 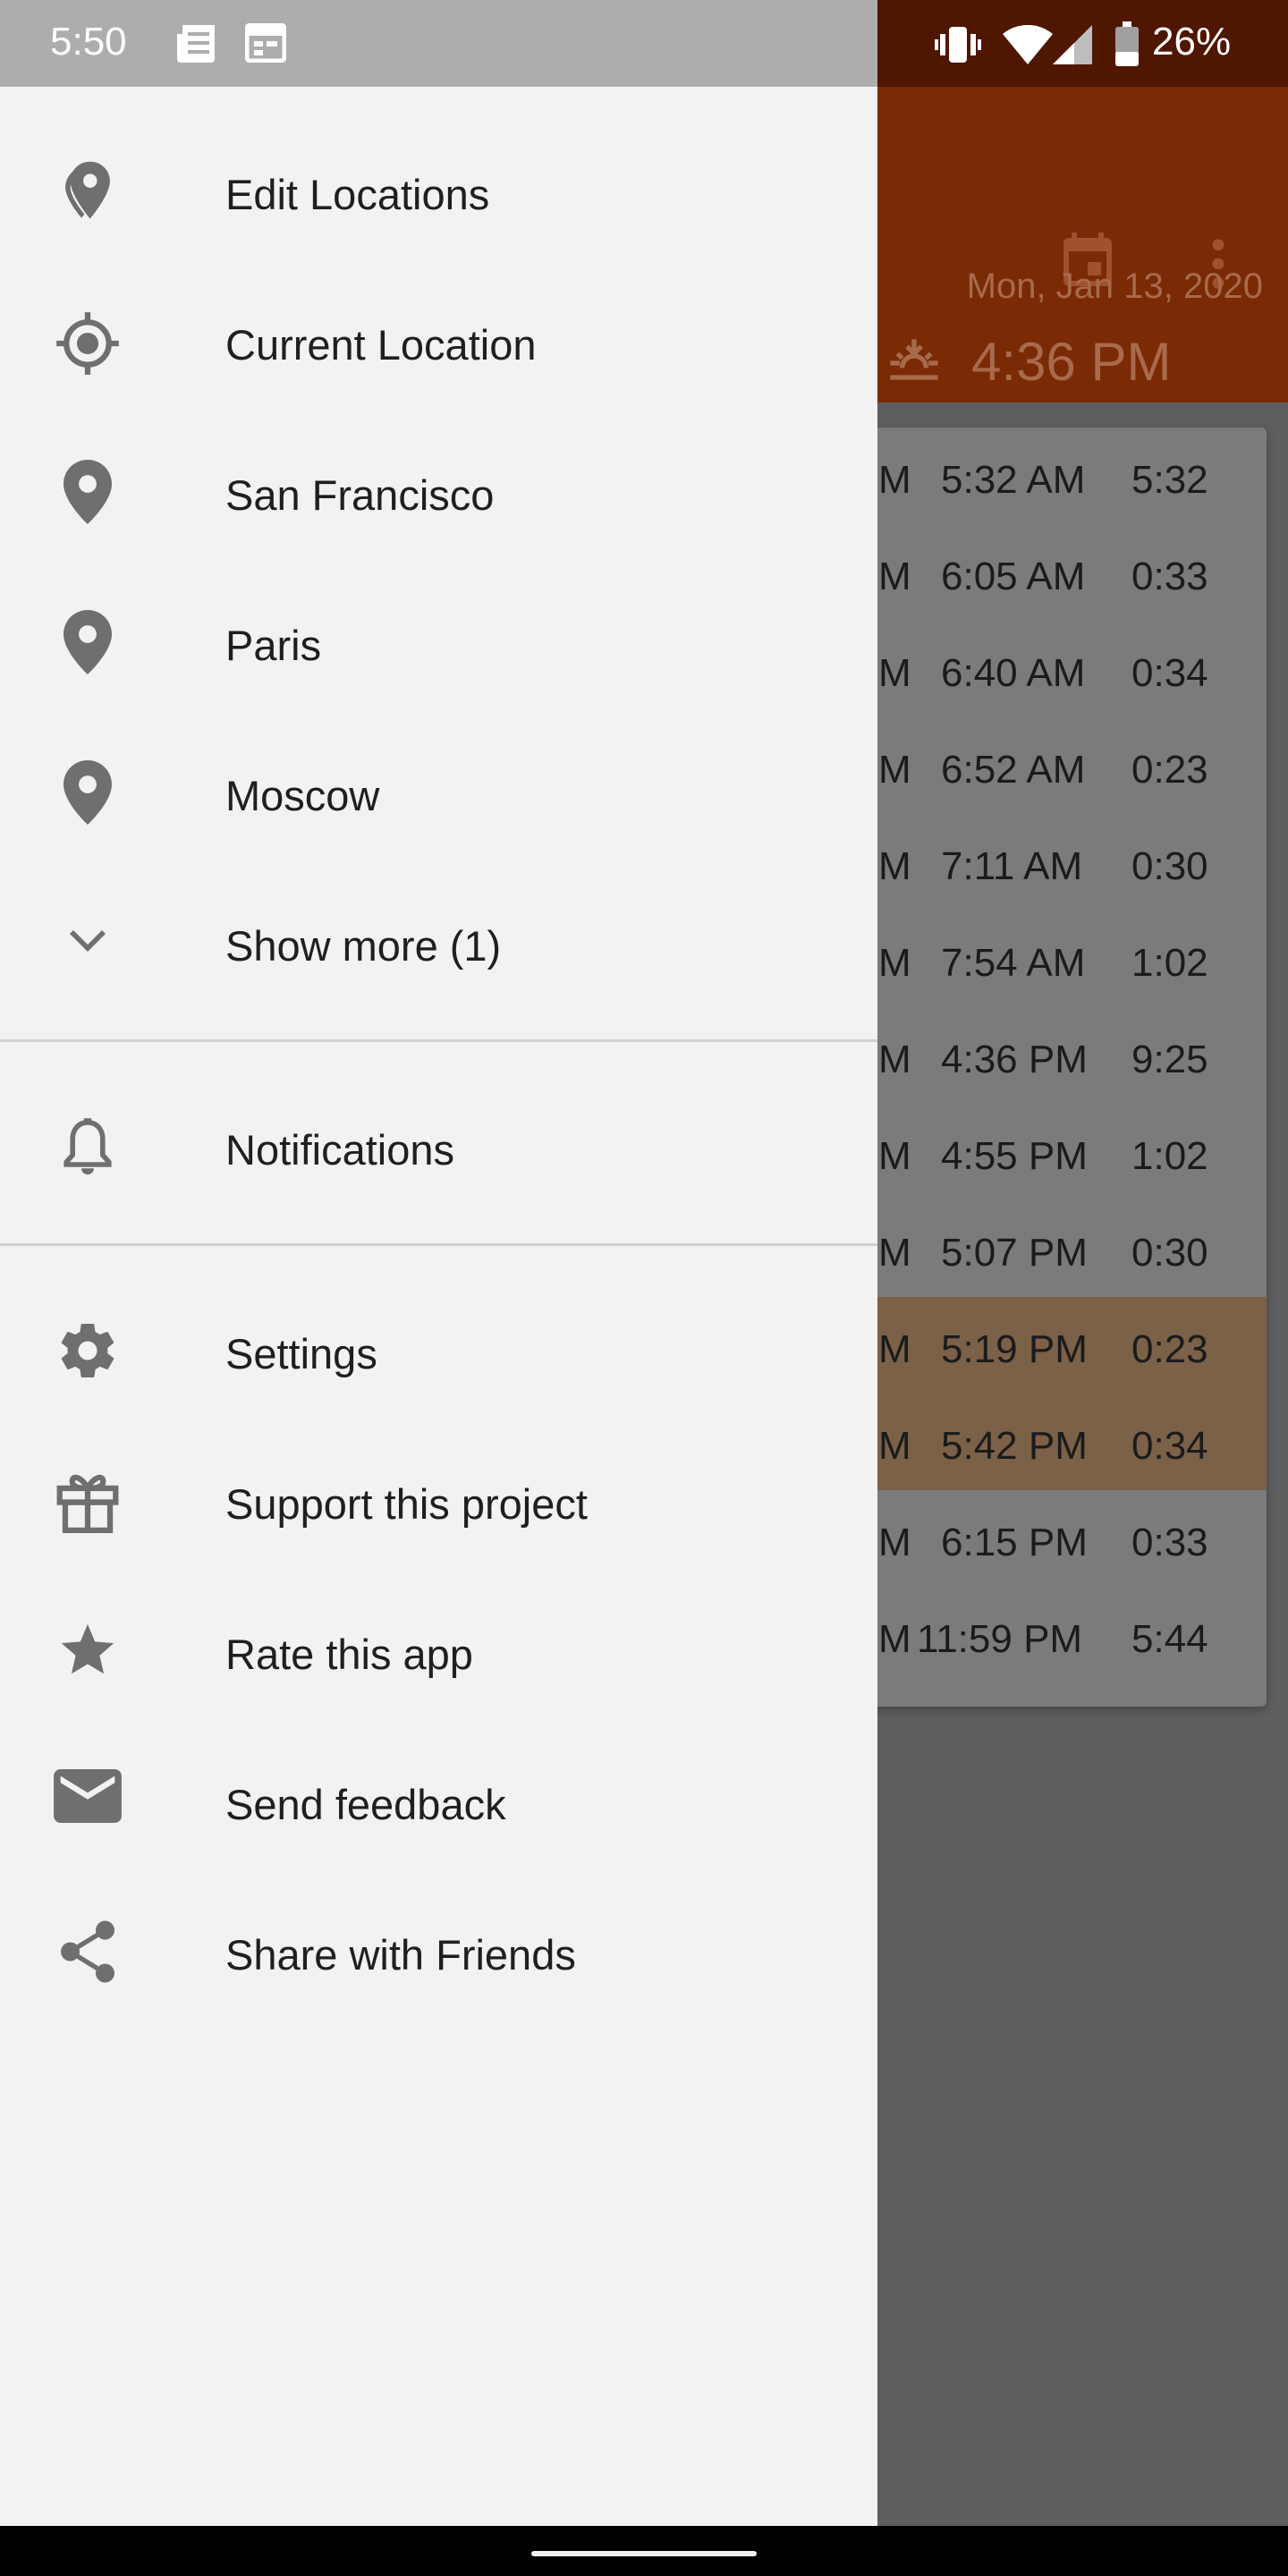 What do you see at coordinates (1013, 770) in the screenshot?
I see `table-cell: 6:52 AM` at bounding box center [1013, 770].